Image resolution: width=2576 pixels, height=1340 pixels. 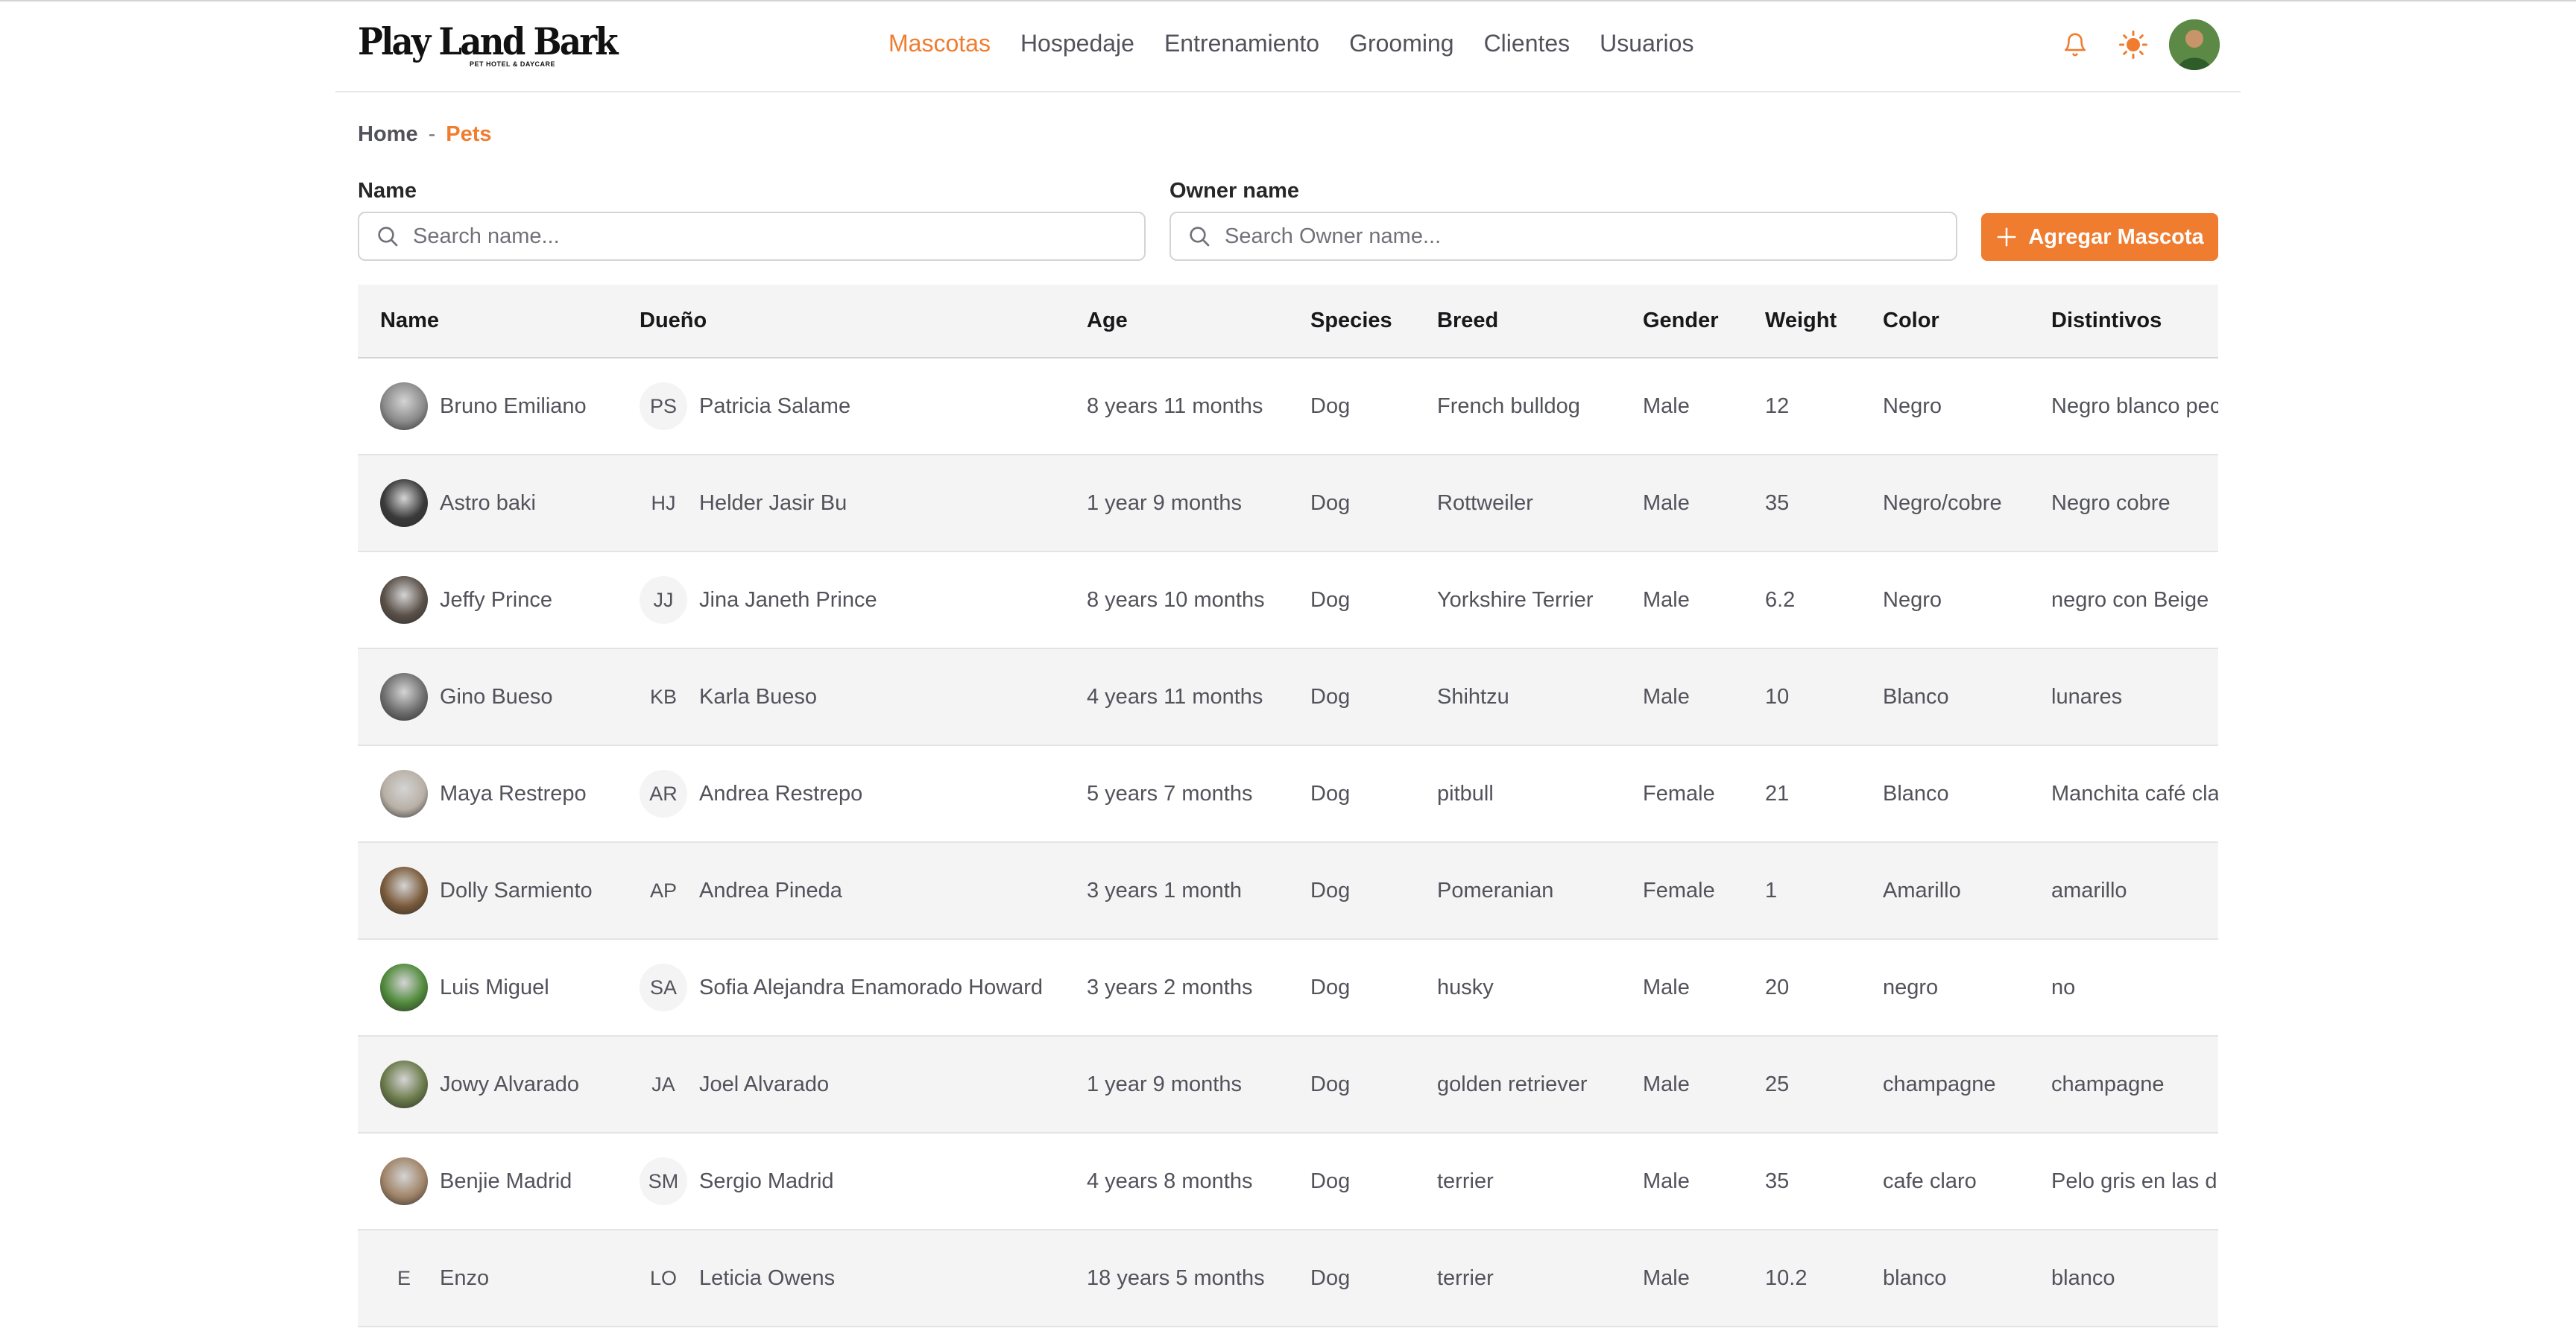 I want to click on nav-item-mascotas: Mascotas, so click(x=939, y=46).